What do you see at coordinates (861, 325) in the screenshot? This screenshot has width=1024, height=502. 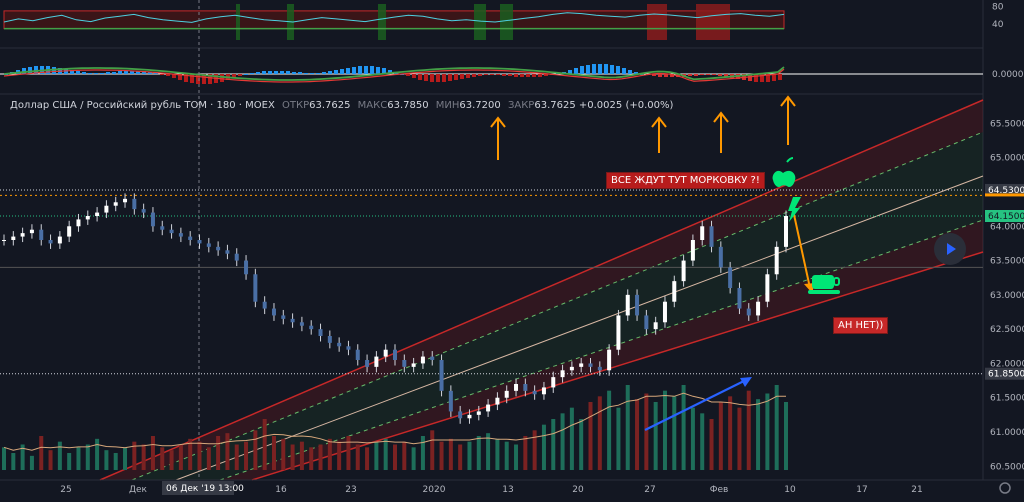 I see `no-callout: АН НЕТ))` at bounding box center [861, 325].